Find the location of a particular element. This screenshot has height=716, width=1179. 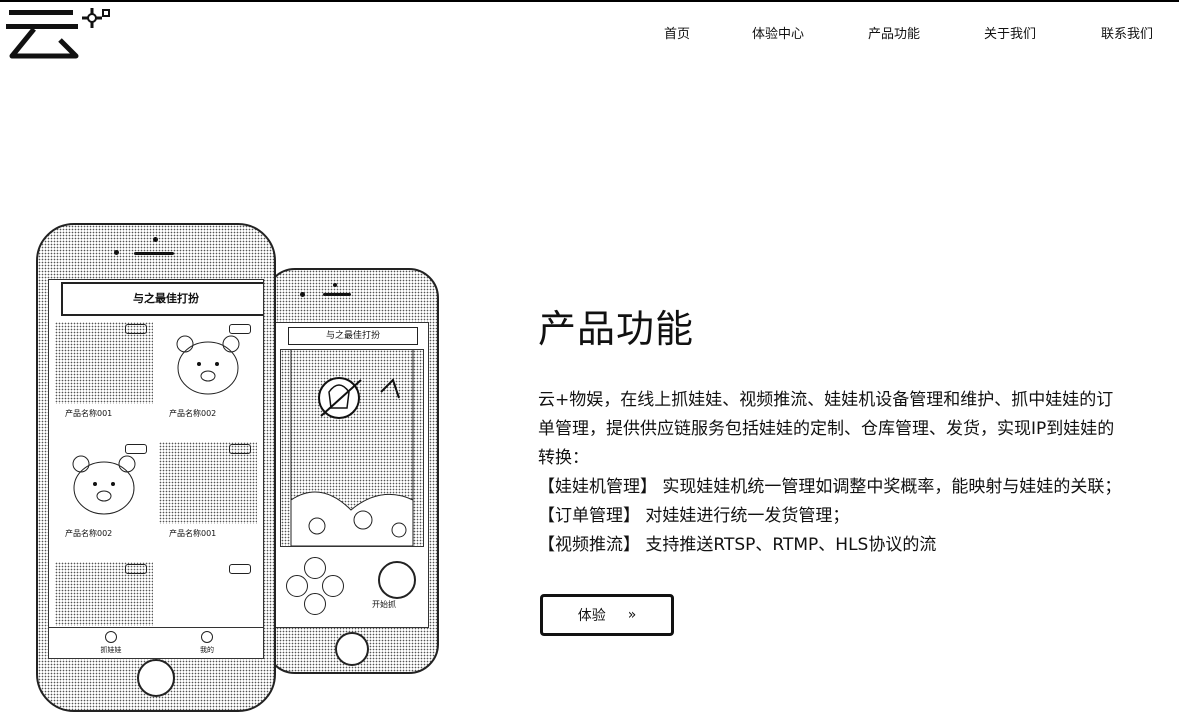

control-down-button is located at coordinates (315, 604).